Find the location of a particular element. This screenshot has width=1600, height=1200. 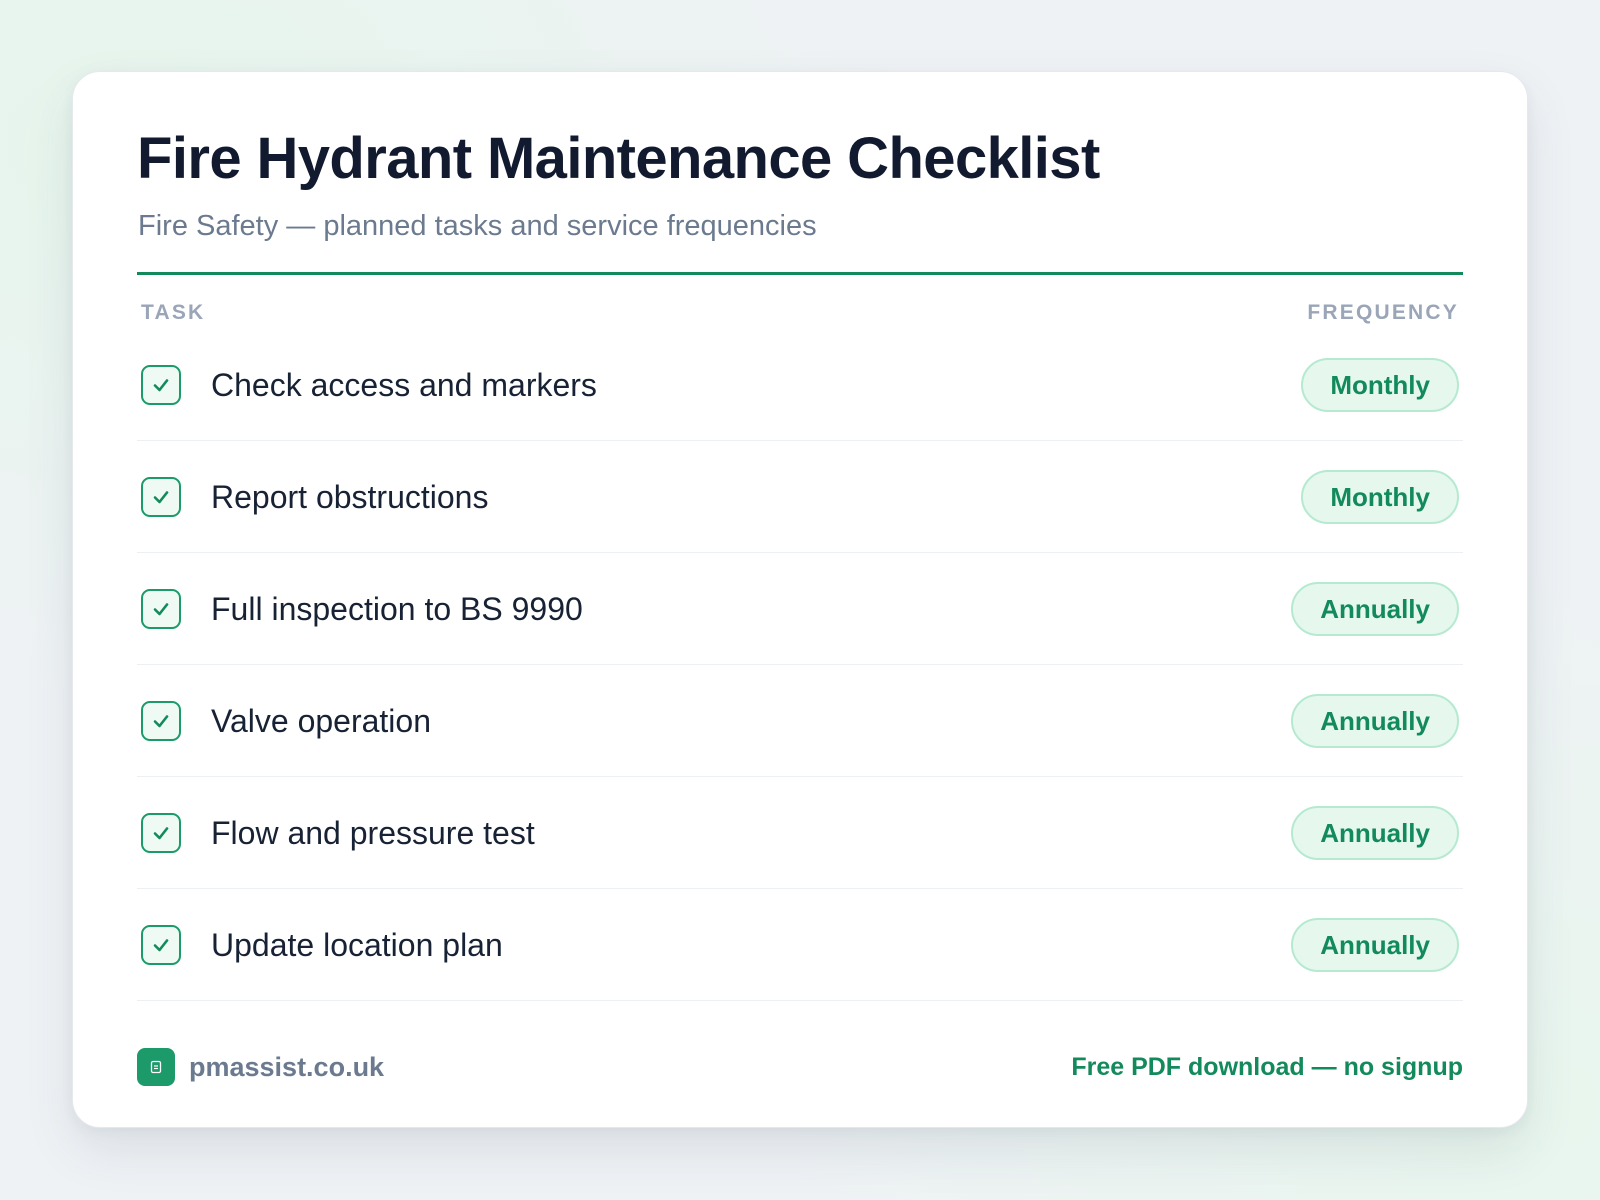

header-divider is located at coordinates (800, 273).